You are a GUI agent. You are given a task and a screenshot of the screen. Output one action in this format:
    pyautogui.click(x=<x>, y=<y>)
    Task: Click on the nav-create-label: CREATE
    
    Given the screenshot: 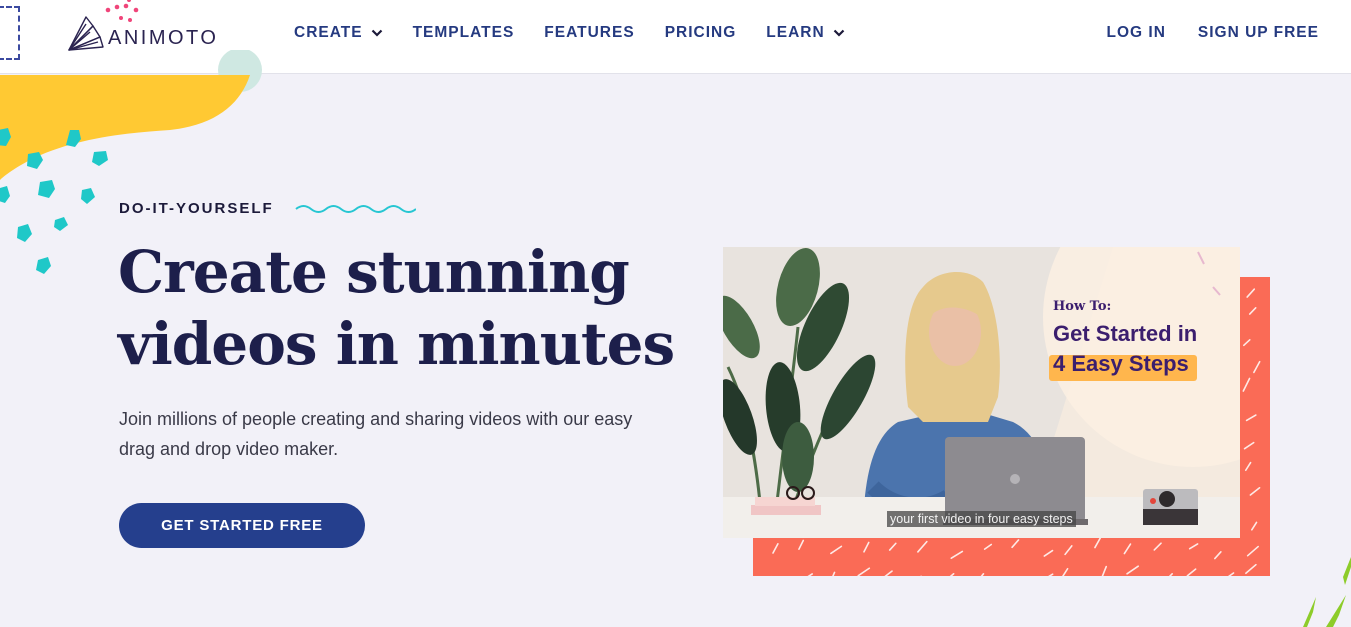 What is the action you would take?
    pyautogui.click(x=328, y=32)
    